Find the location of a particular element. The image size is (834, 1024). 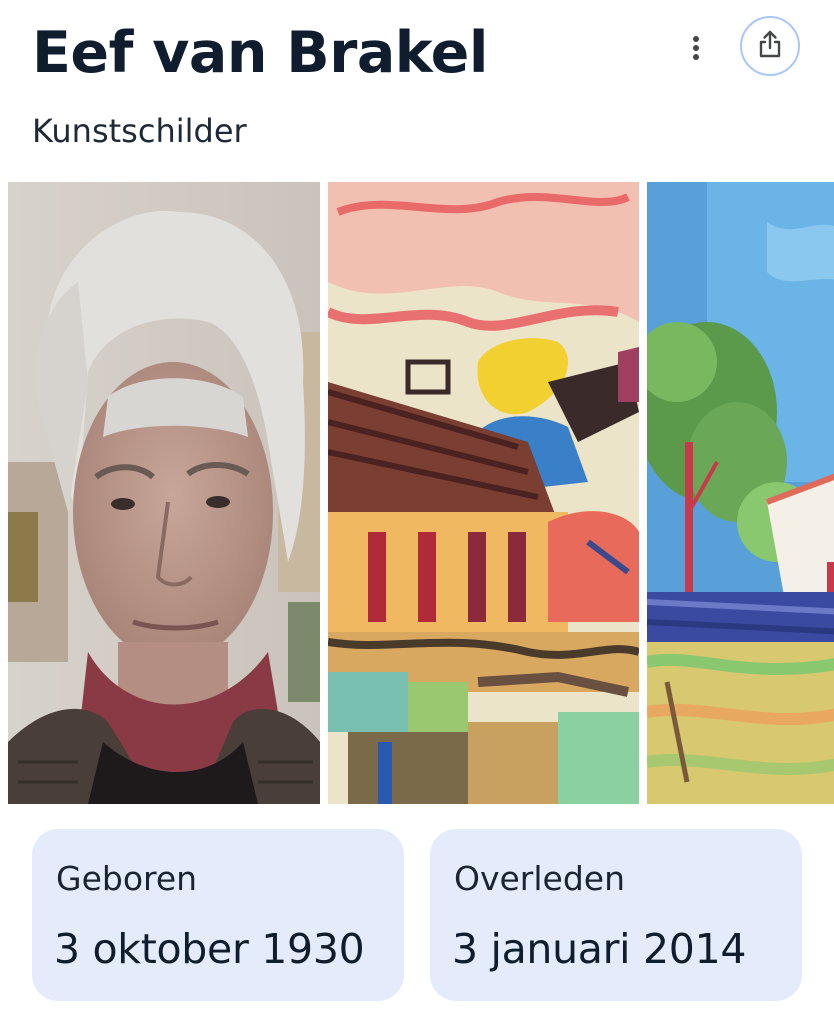

share-icon is located at coordinates (770, 46).